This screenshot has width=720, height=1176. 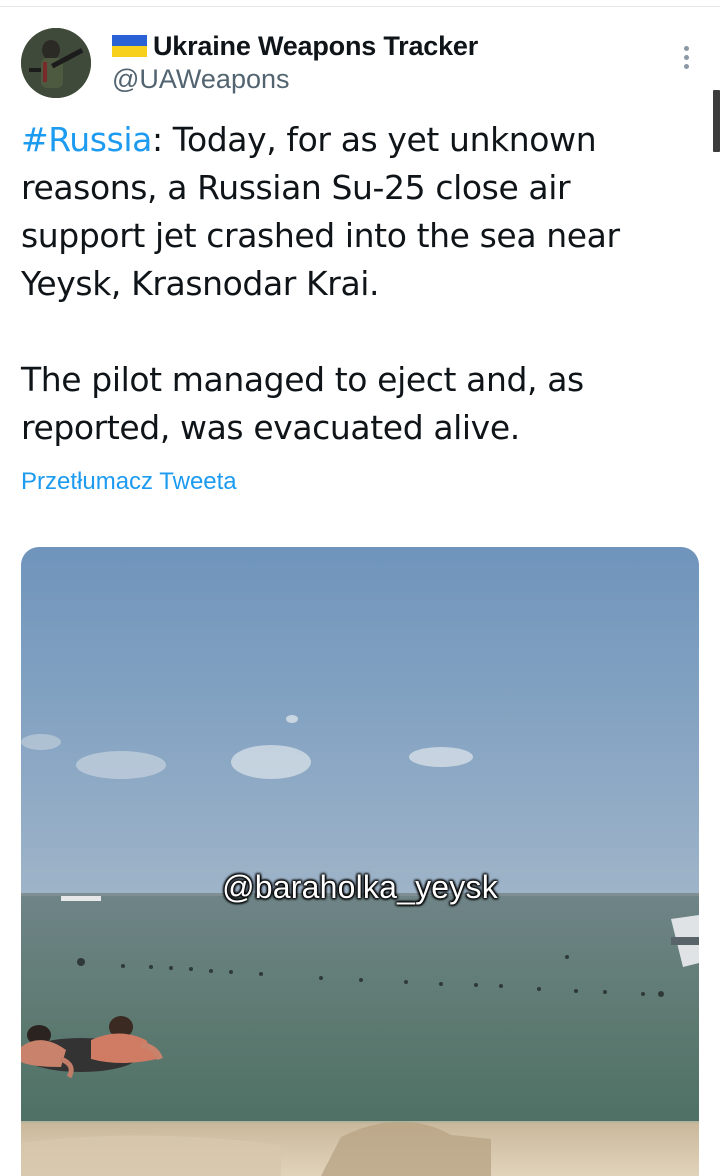 What do you see at coordinates (360, 6) in the screenshot?
I see `top-divider` at bounding box center [360, 6].